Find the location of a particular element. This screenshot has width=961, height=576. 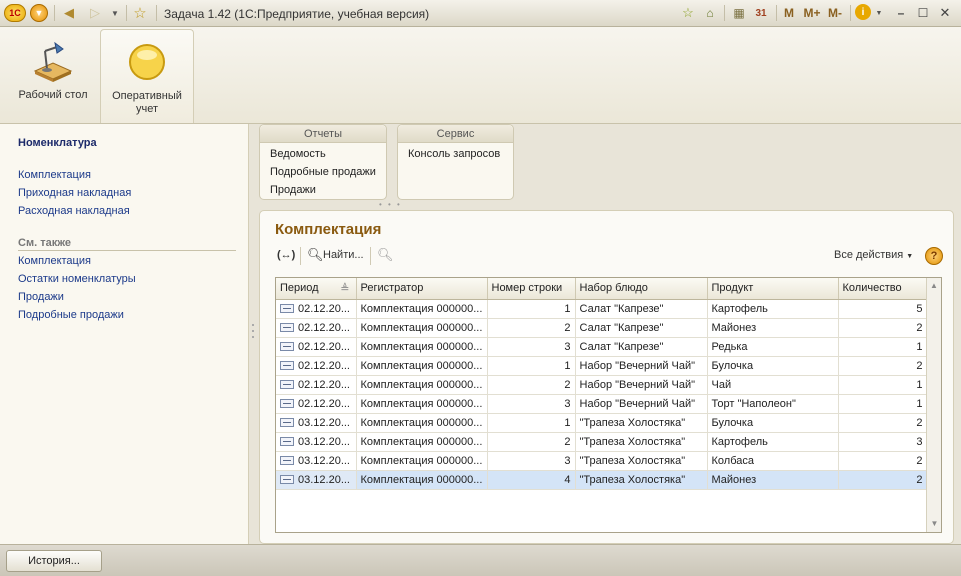

column-product: Продукт is located at coordinates (773, 289).